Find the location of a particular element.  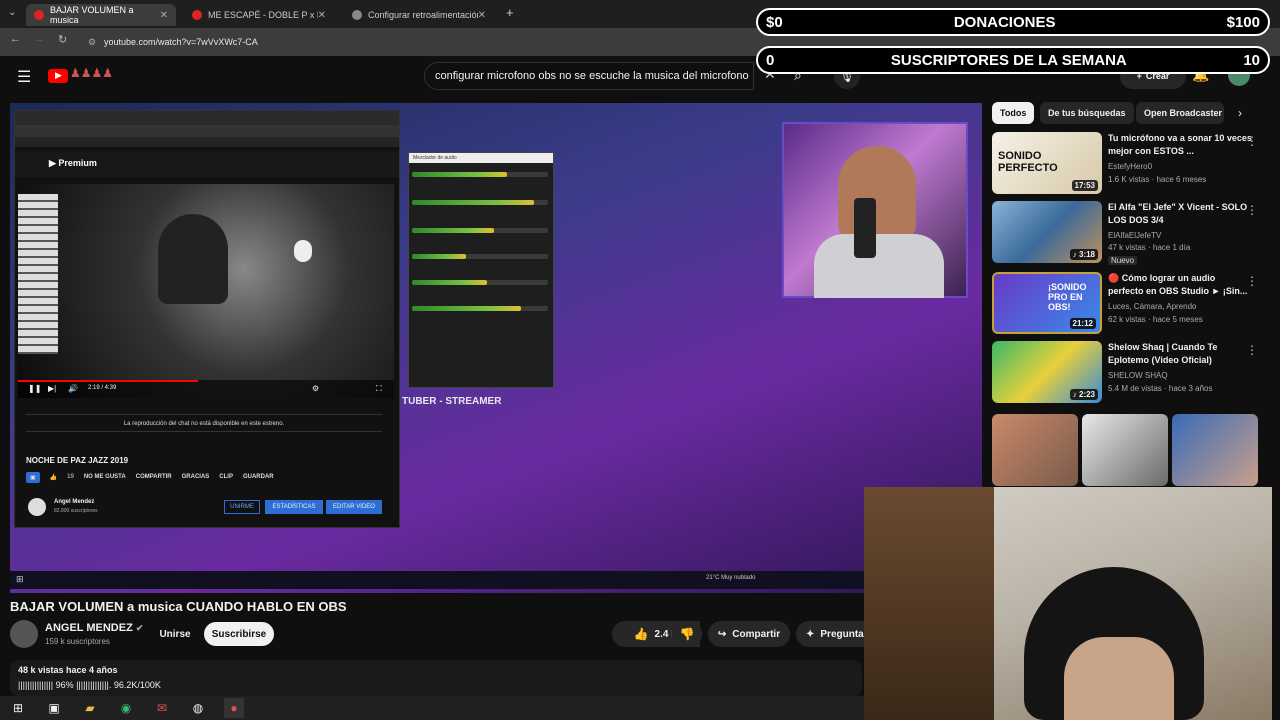

recording-app-icon: ● is located at coordinates (234, 708).